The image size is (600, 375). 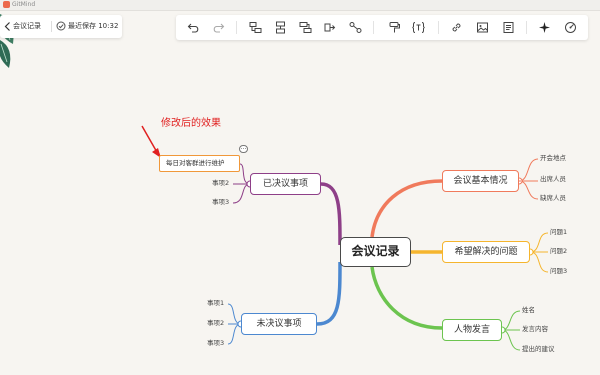 What do you see at coordinates (472, 330) in the screenshot?
I see `branch-node-speeches: 人物发言` at bounding box center [472, 330].